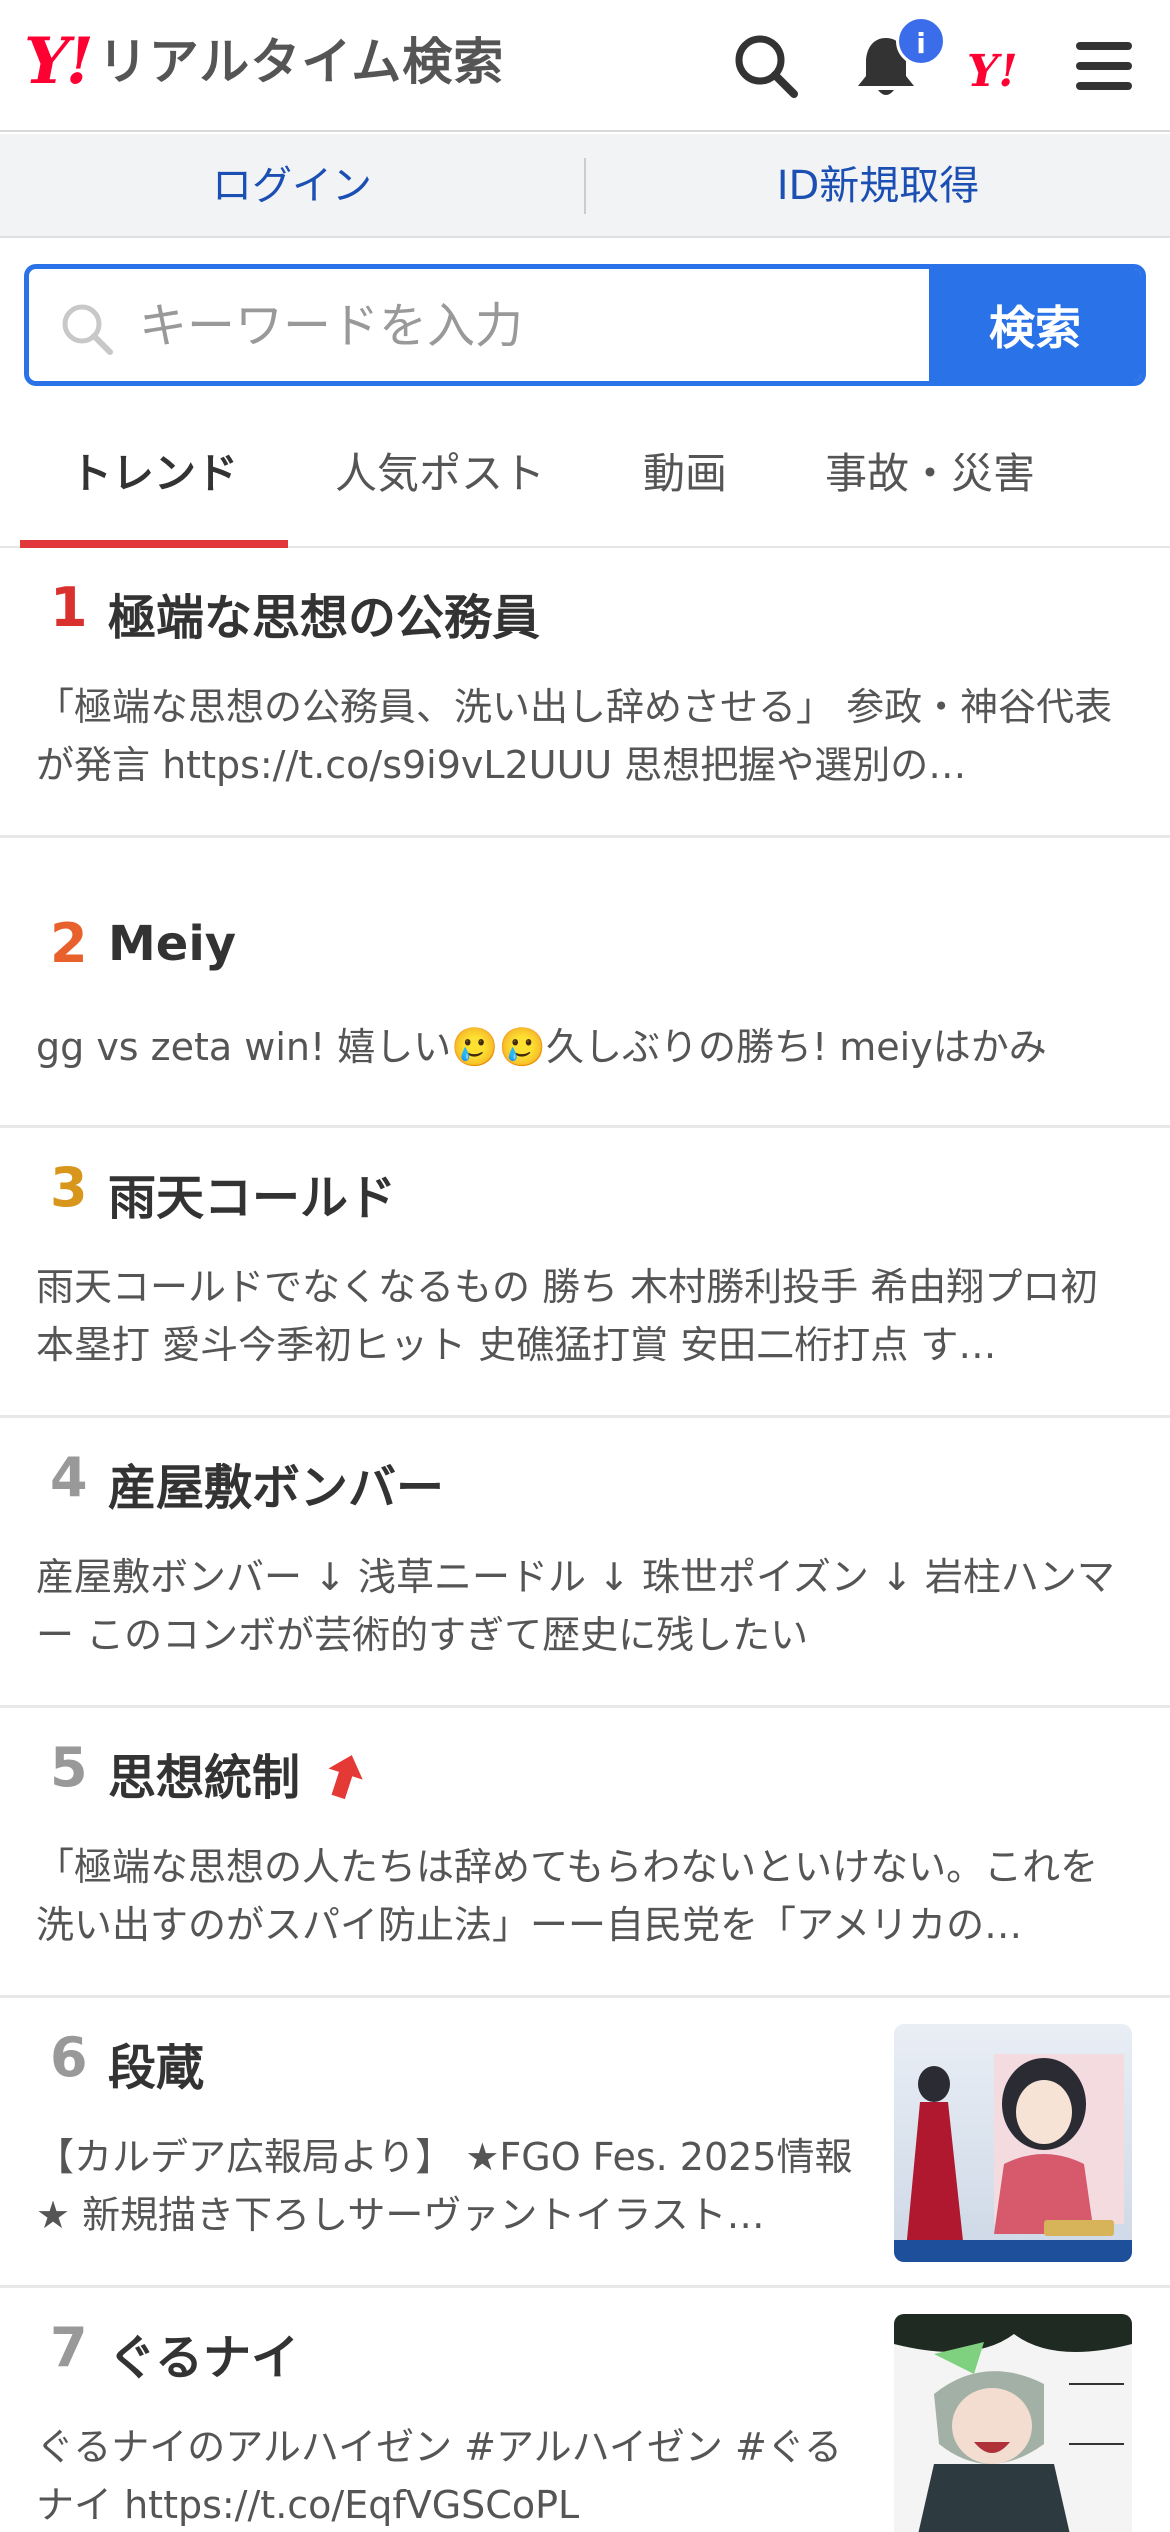 This screenshot has height=2532, width=1170. What do you see at coordinates (541, 1047) in the screenshot?
I see `trend-description: gg vs zeta win! 嬉しい🥲🥲久しぶりの勝ち! meiyはかみ` at bounding box center [541, 1047].